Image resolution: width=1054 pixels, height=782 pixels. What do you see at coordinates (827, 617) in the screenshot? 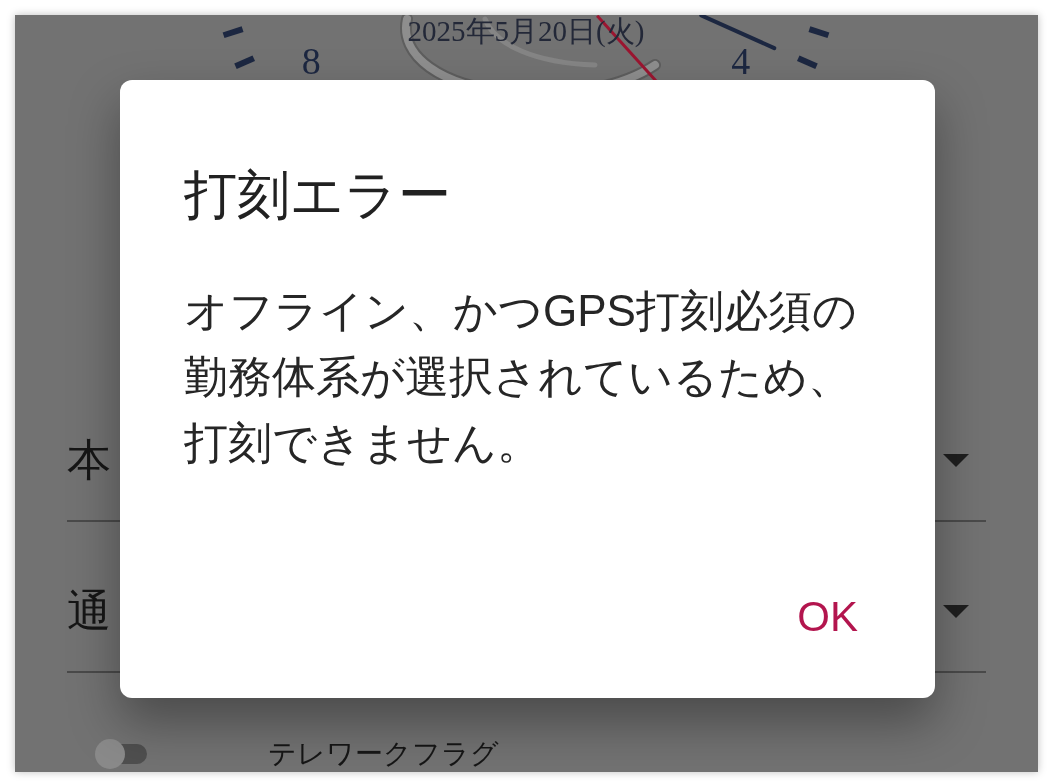
I see `ok-button: OK` at bounding box center [827, 617].